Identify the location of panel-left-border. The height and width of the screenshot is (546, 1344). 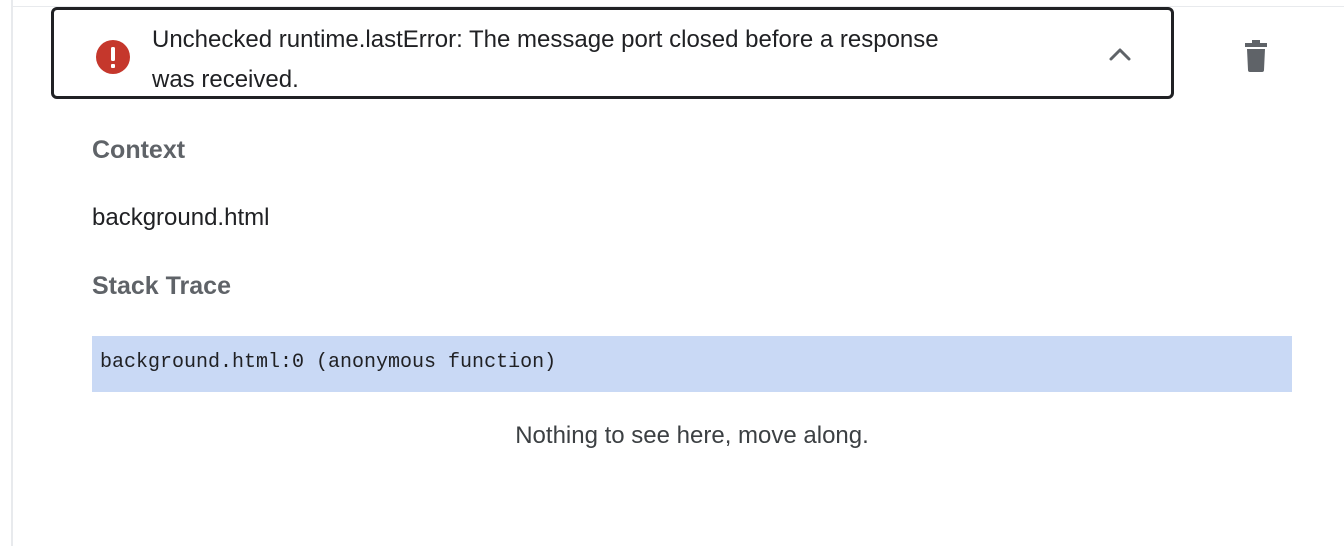
(12, 273).